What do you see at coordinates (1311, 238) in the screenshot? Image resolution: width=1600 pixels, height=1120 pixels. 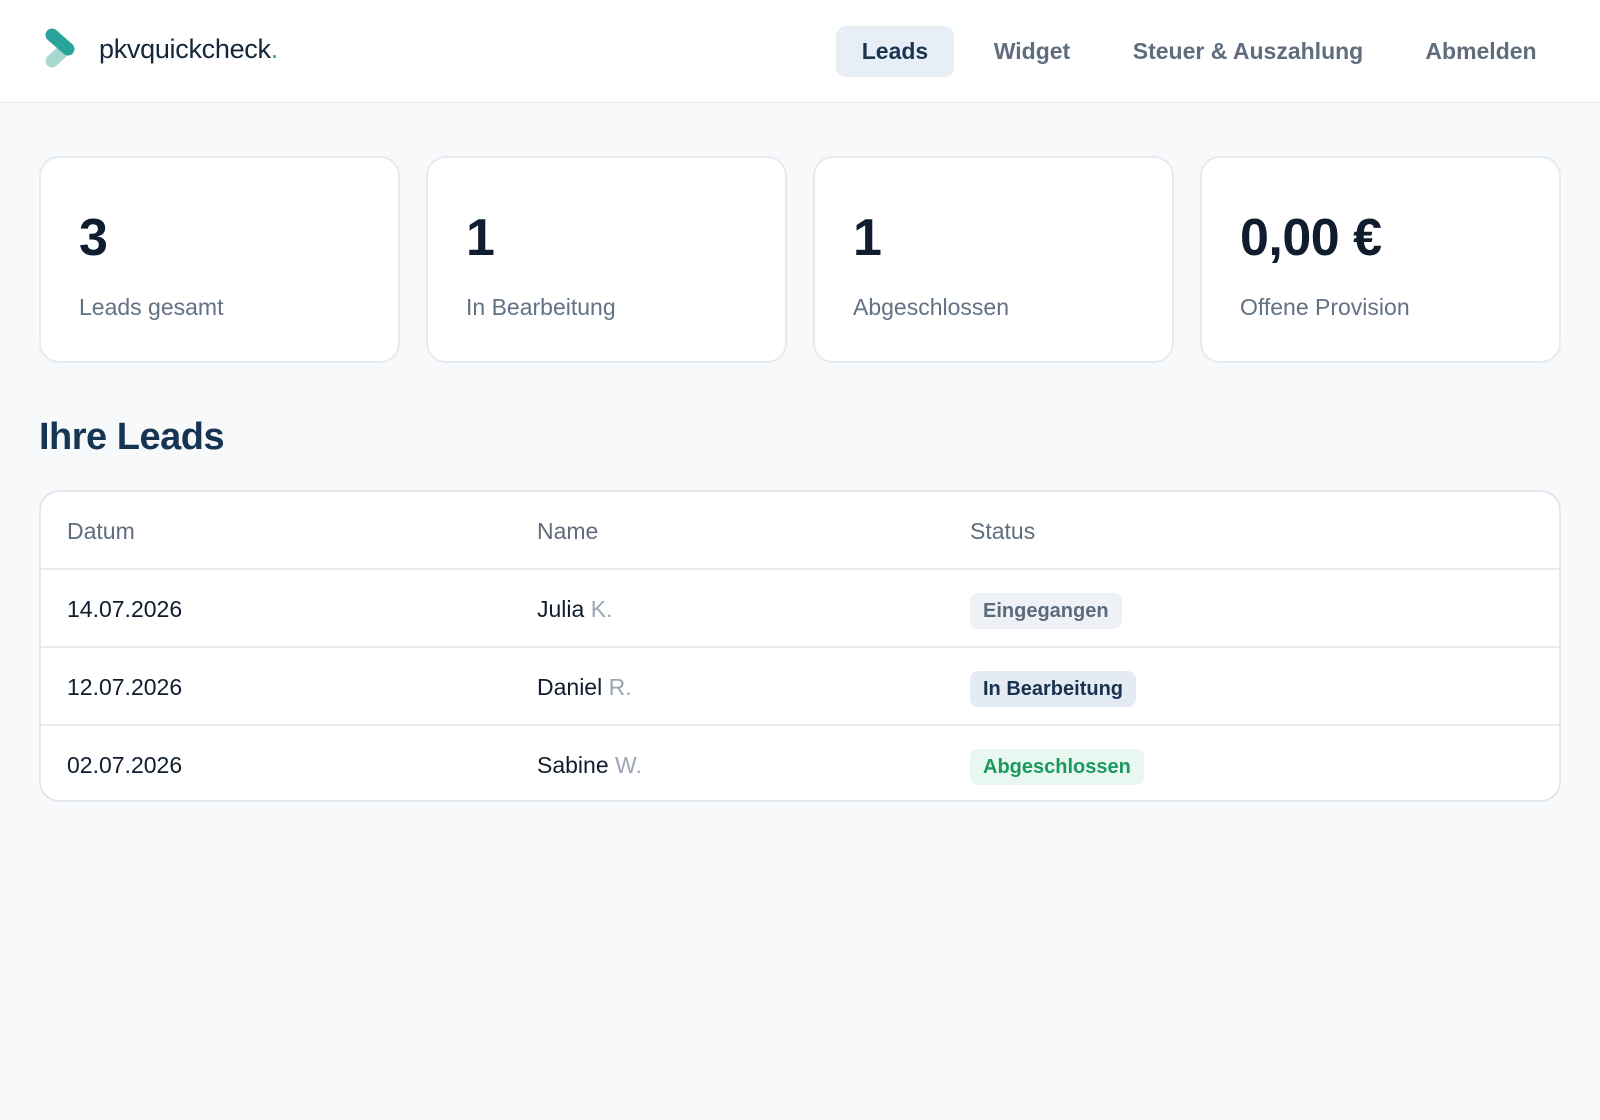 I see `stat-value: 0,00 €` at bounding box center [1311, 238].